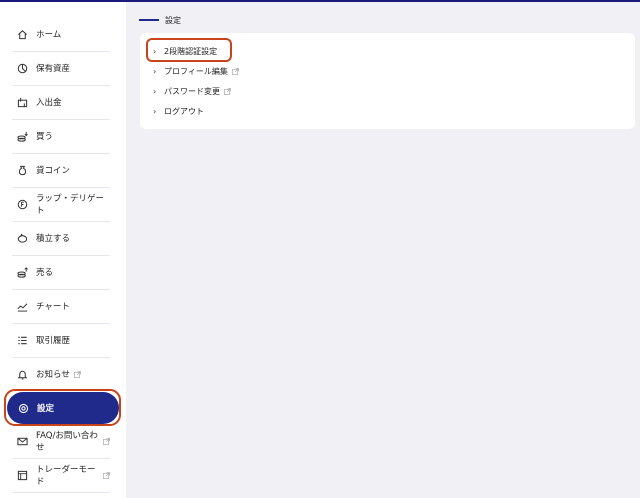  What do you see at coordinates (22, 204) in the screenshot?
I see `wrap-delegate-icon` at bounding box center [22, 204].